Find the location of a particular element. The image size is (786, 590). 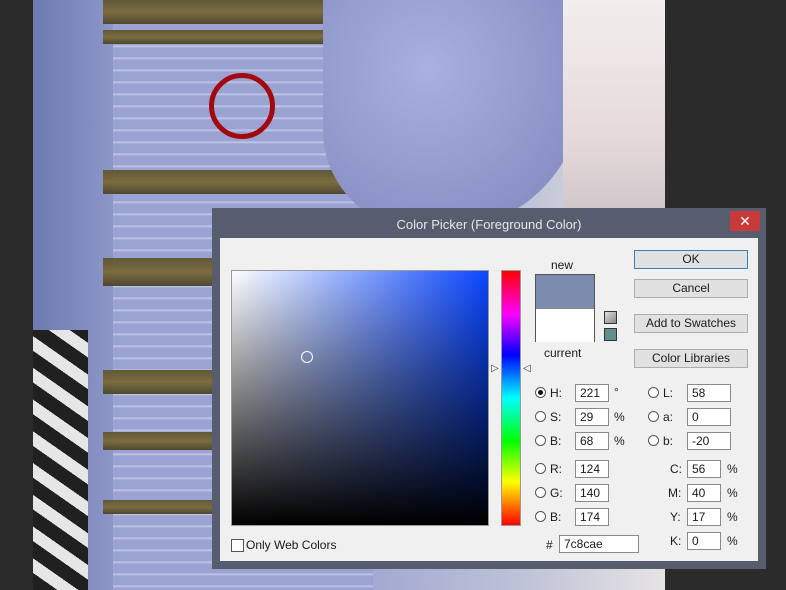

y-label: Y: is located at coordinates (675, 517).